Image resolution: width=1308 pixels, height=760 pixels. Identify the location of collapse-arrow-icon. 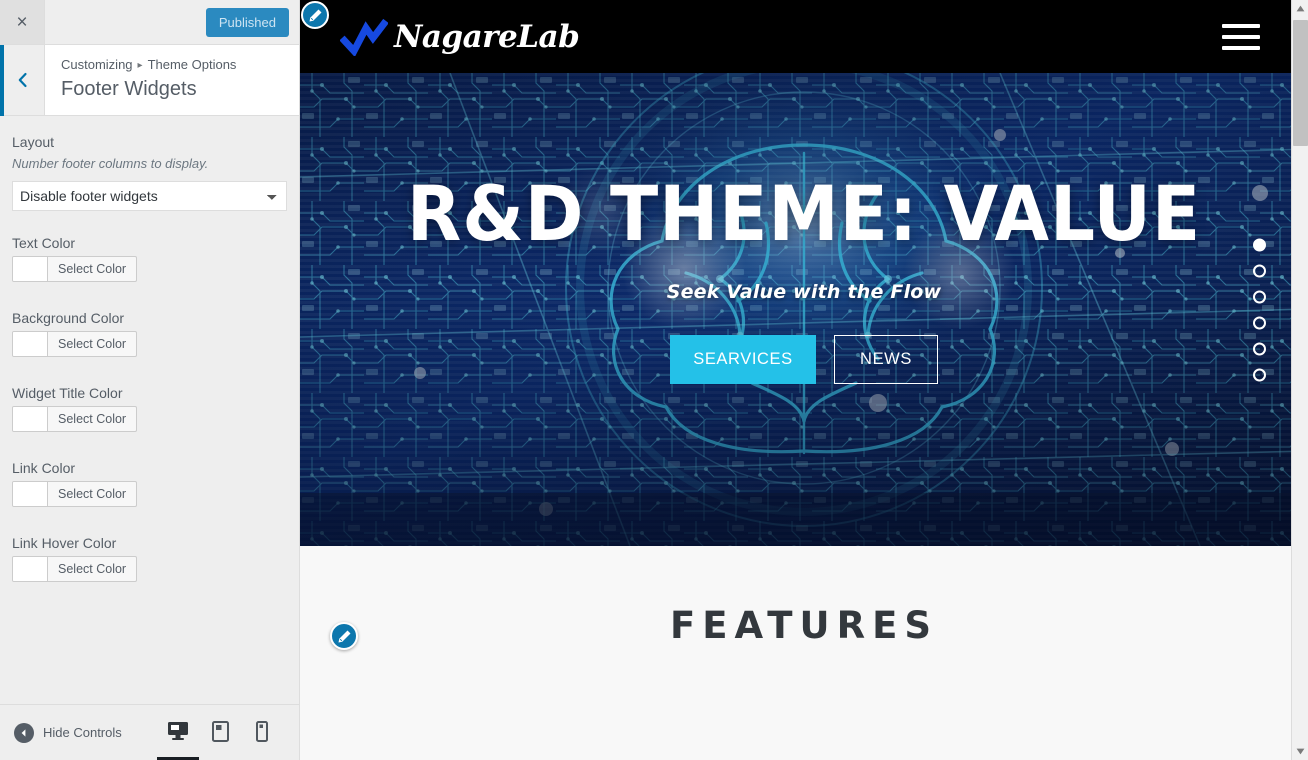
(24, 732).